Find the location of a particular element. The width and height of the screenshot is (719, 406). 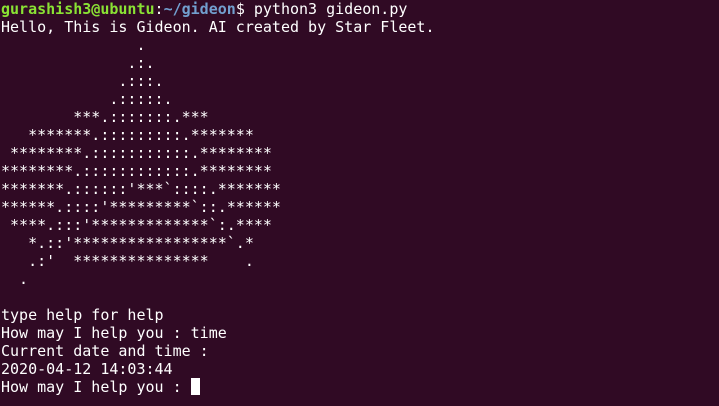

datetime-value-line: 2020-04-12 14:03:44 is located at coordinates (87, 369).